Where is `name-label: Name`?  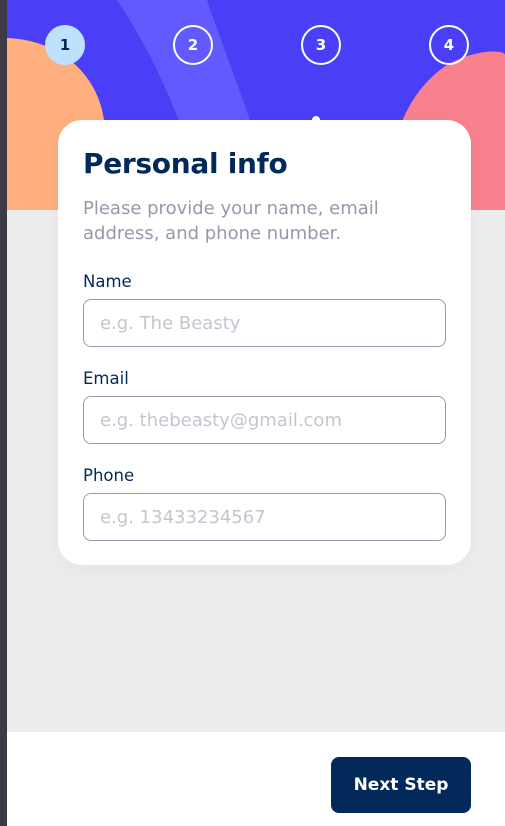 name-label: Name is located at coordinates (107, 281).